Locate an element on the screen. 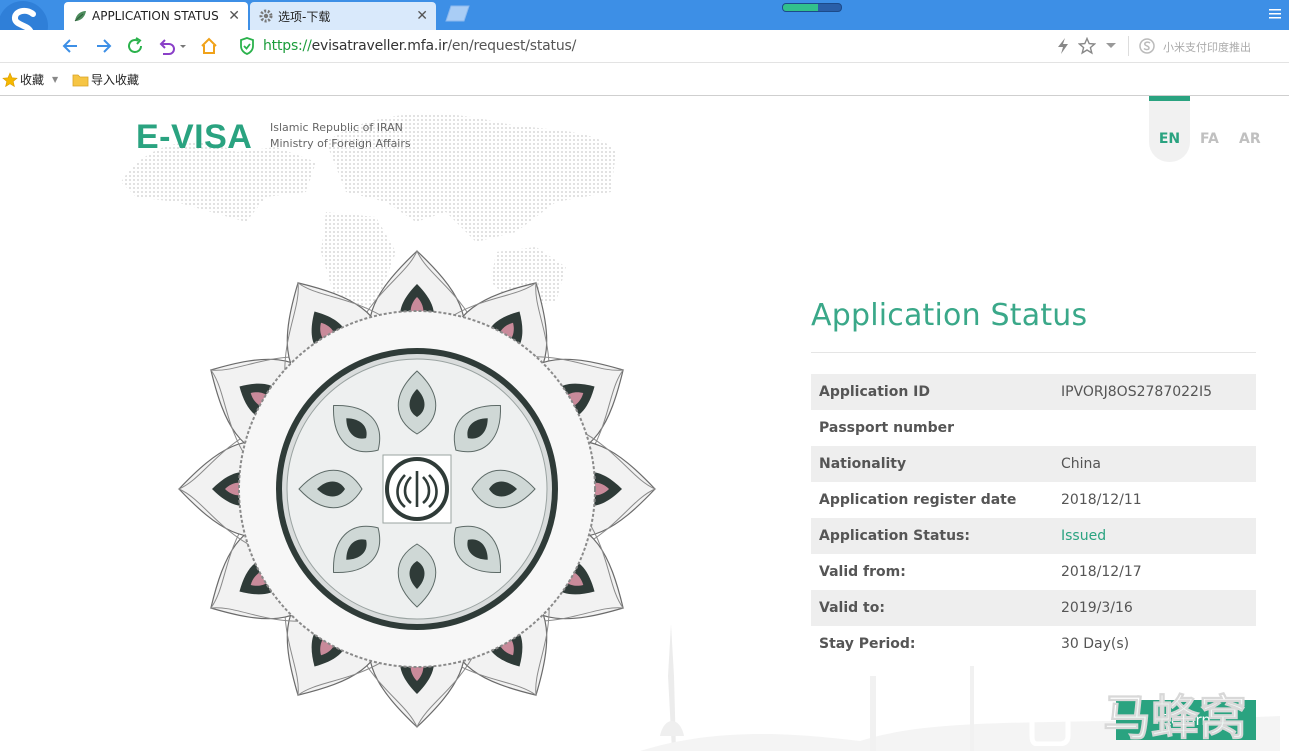 This screenshot has width=1289, height=751. folder-icon is located at coordinates (80, 80).